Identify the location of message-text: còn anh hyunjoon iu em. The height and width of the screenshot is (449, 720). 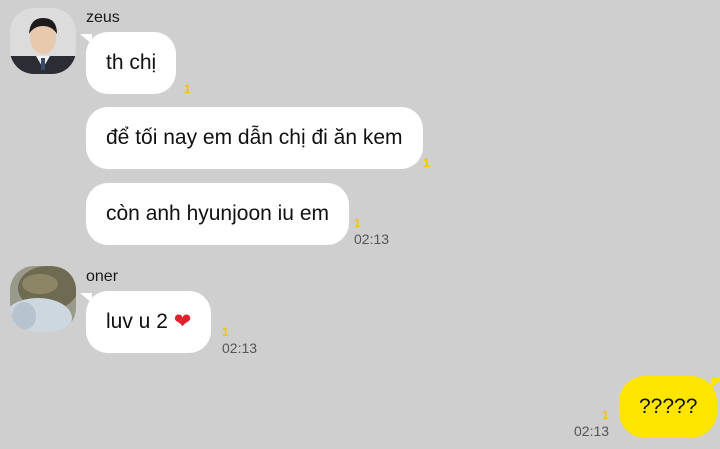
(217, 213).